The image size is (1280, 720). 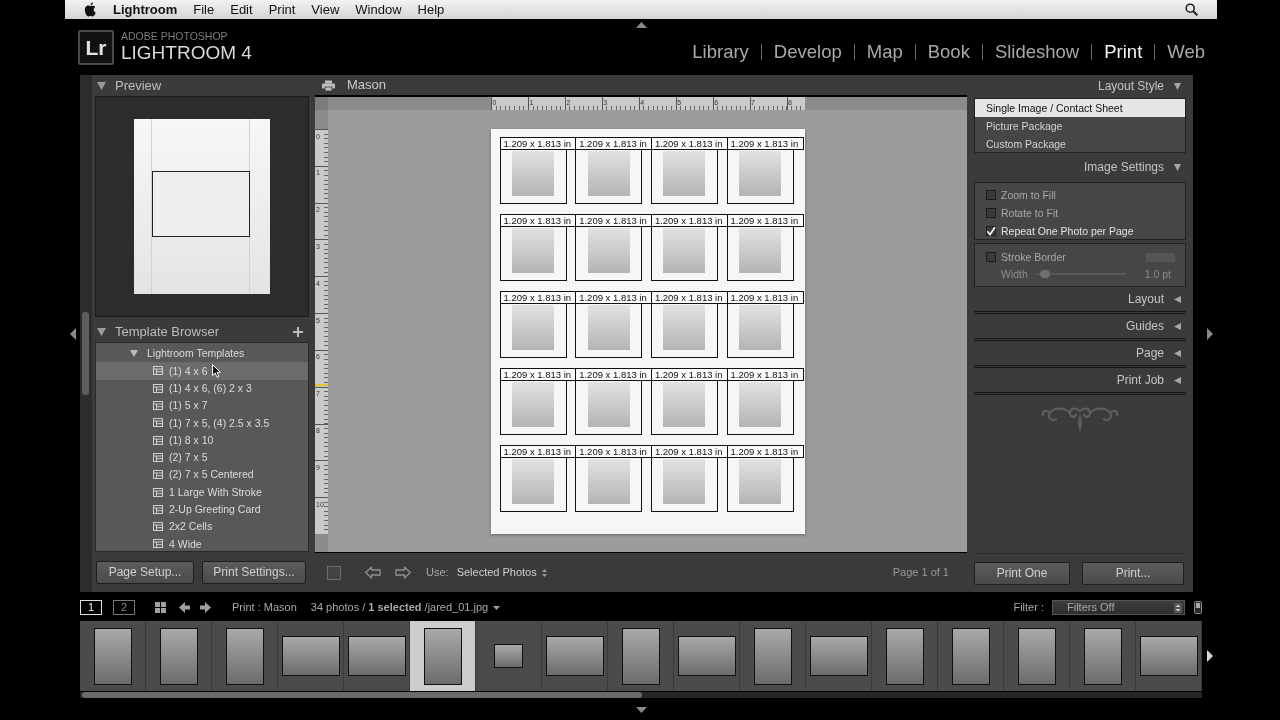 I want to click on template-item: (1) 5 x 7, so click(x=202, y=405).